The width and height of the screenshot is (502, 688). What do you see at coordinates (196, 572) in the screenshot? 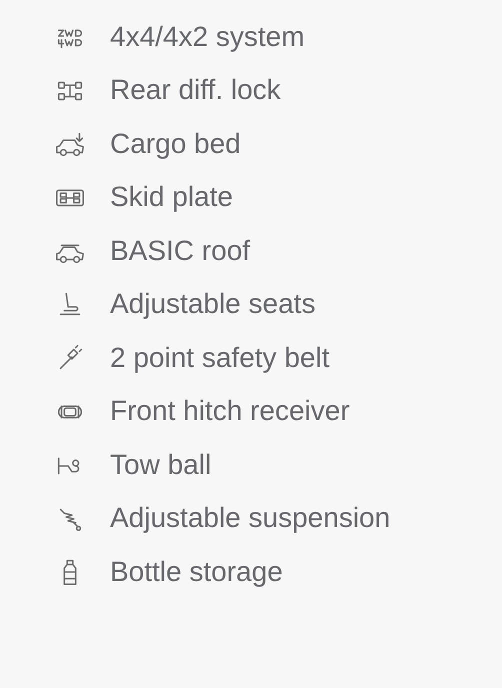
I see `feature-label: Bottle storage` at bounding box center [196, 572].